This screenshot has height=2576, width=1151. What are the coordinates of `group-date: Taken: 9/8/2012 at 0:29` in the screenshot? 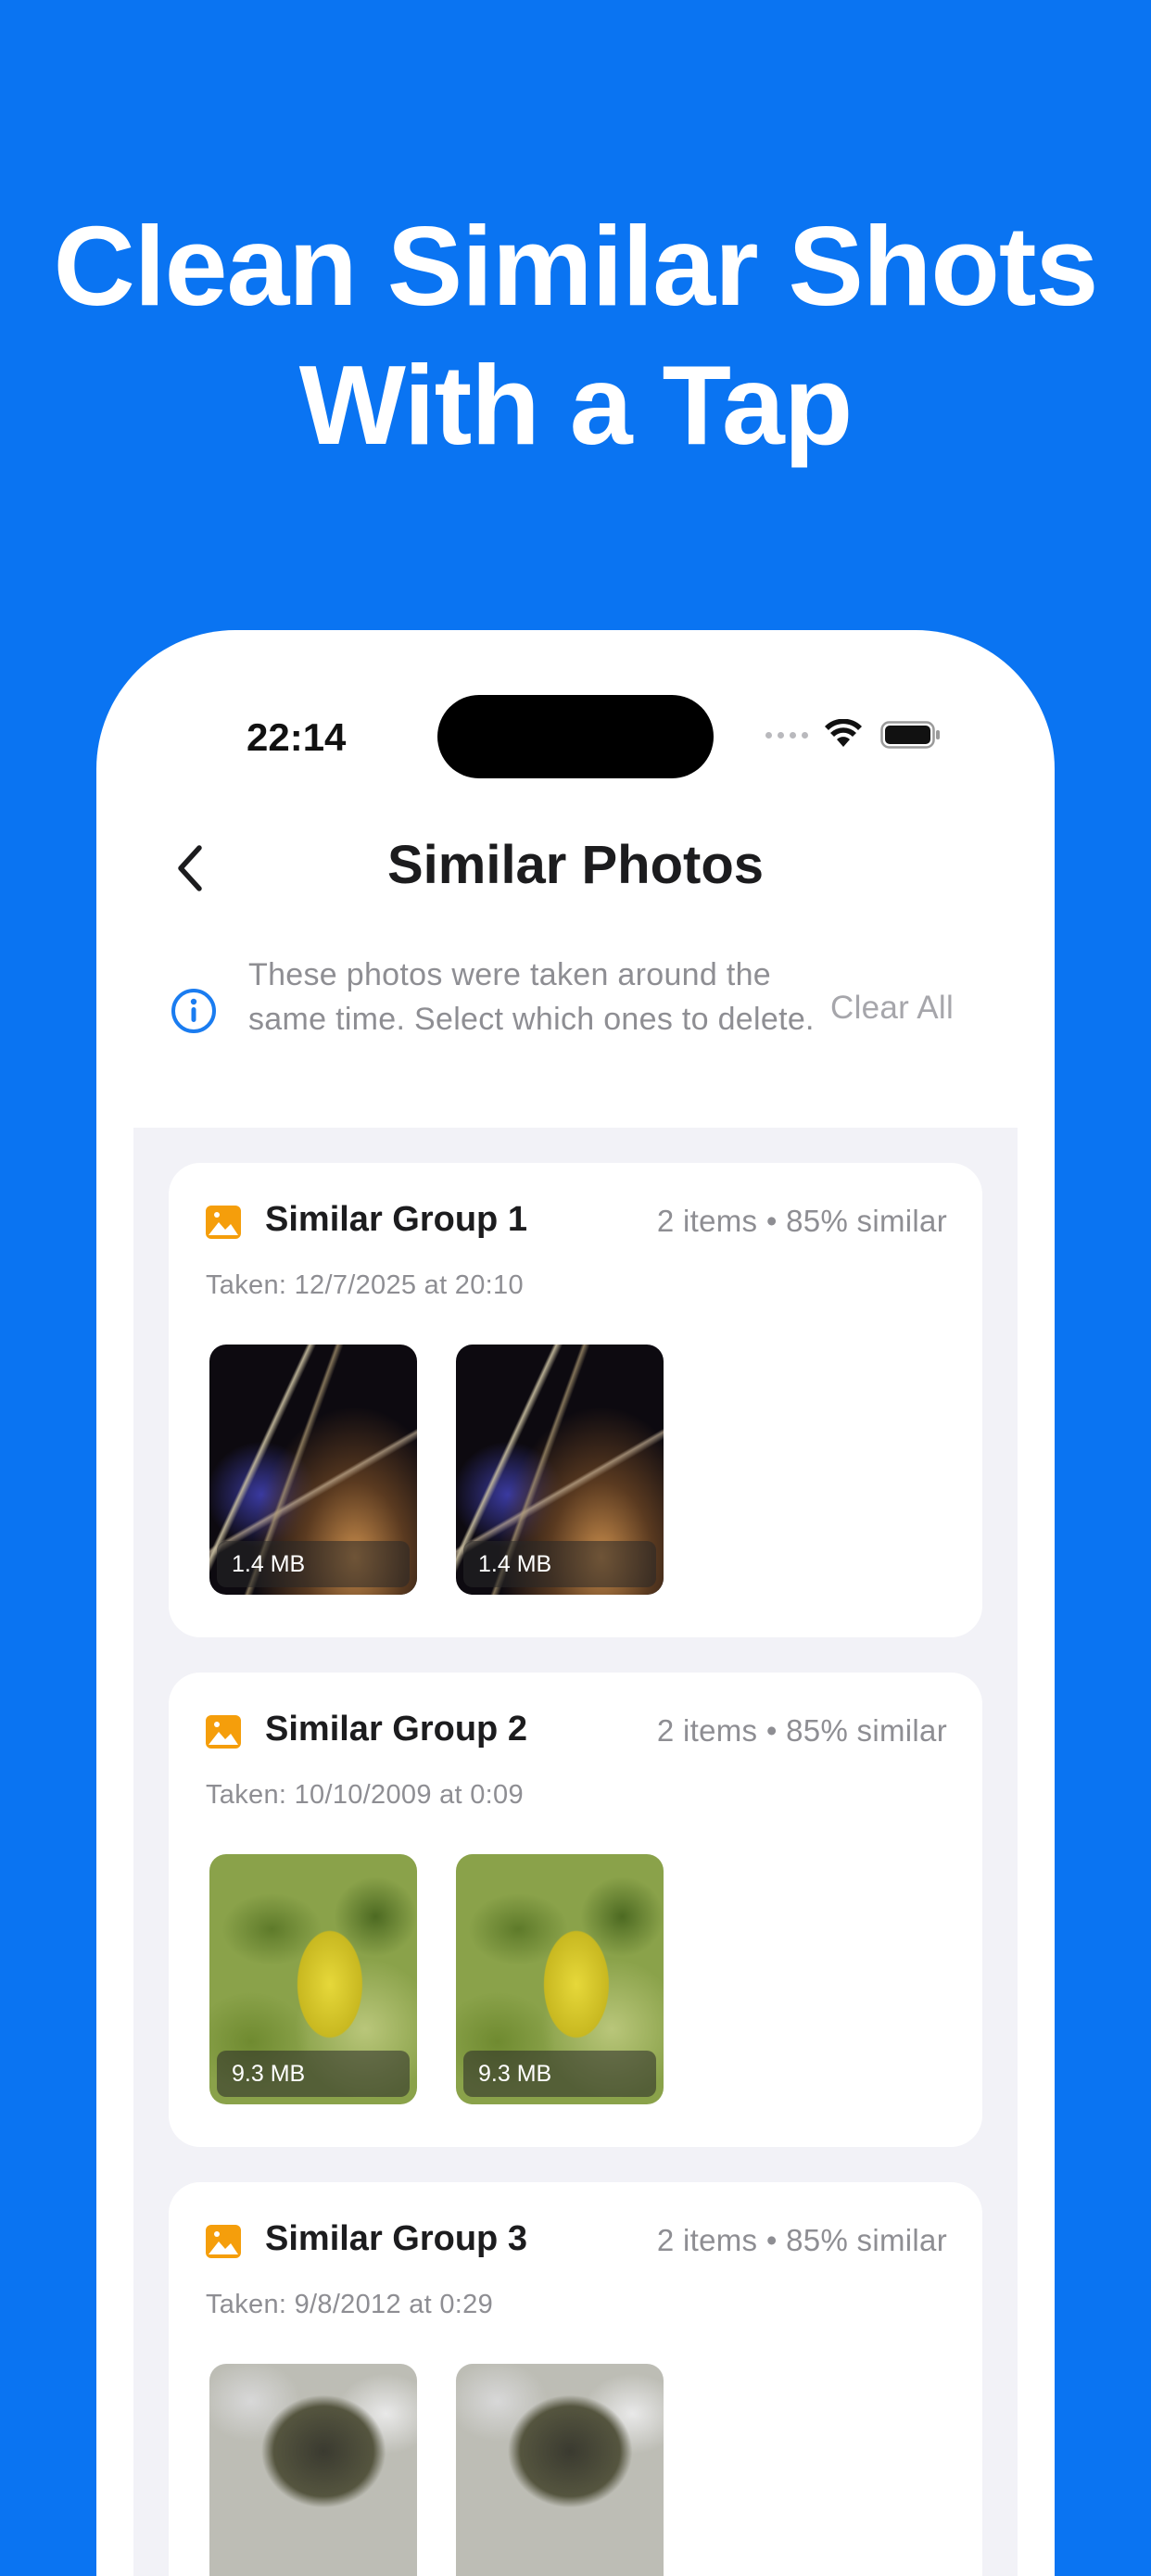 It's located at (350, 2304).